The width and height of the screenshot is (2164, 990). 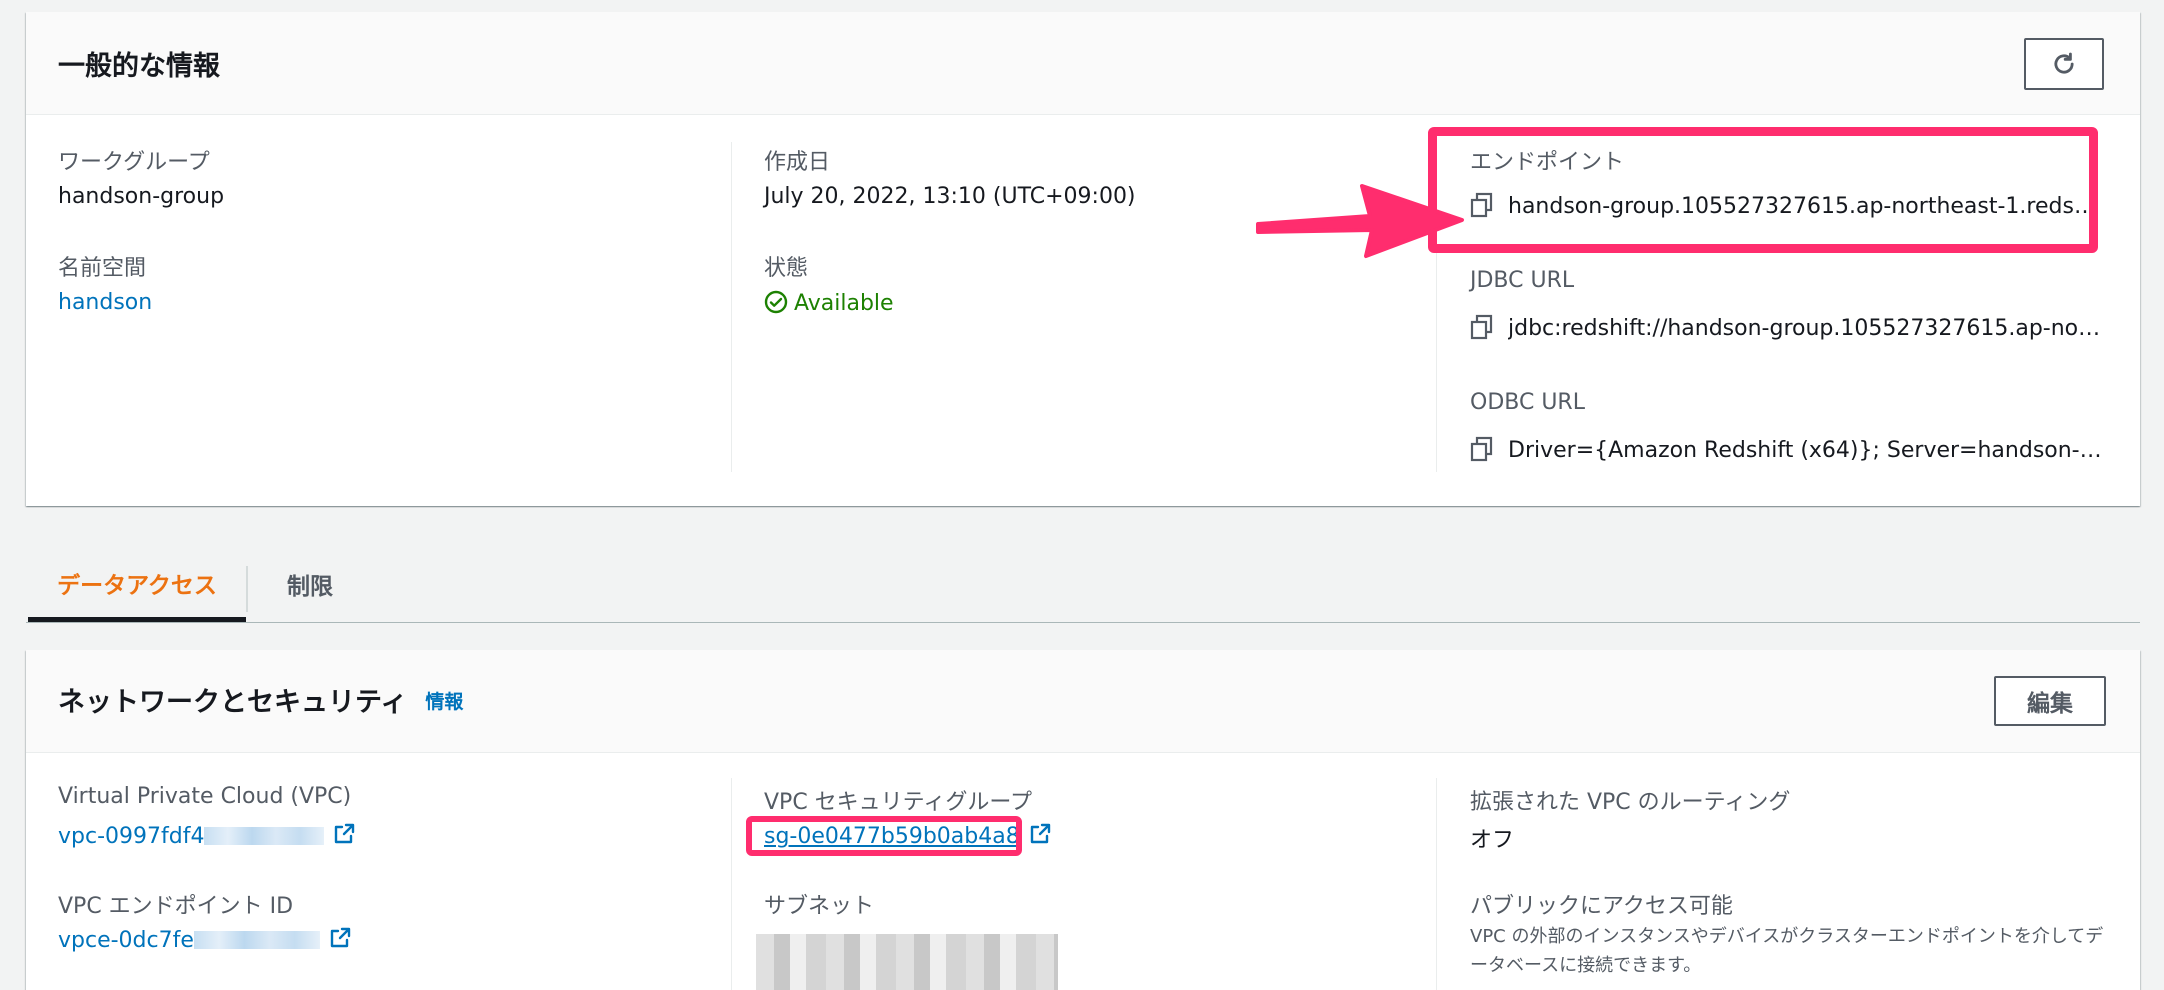 I want to click on panel-header: 一般的な情報, so click(x=1083, y=63).